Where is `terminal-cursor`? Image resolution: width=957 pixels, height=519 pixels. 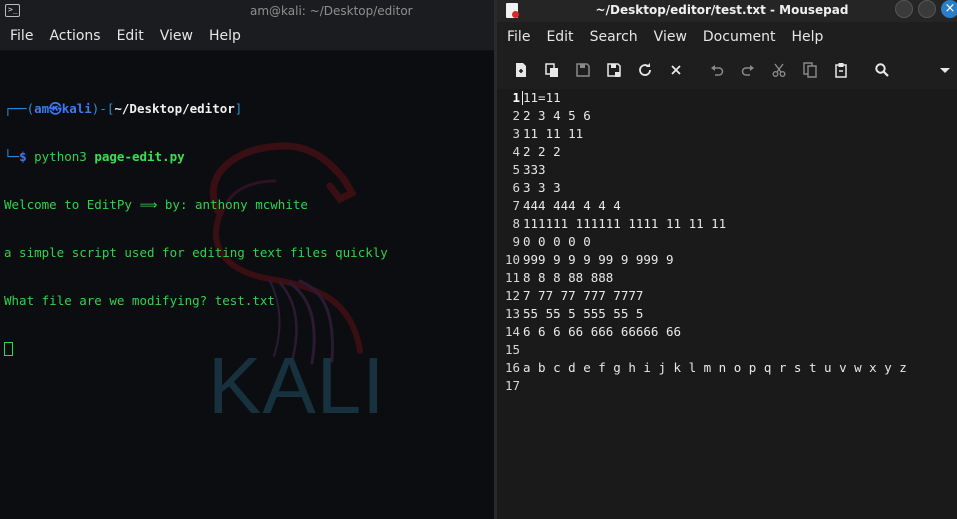
terminal-cursor is located at coordinates (8, 348).